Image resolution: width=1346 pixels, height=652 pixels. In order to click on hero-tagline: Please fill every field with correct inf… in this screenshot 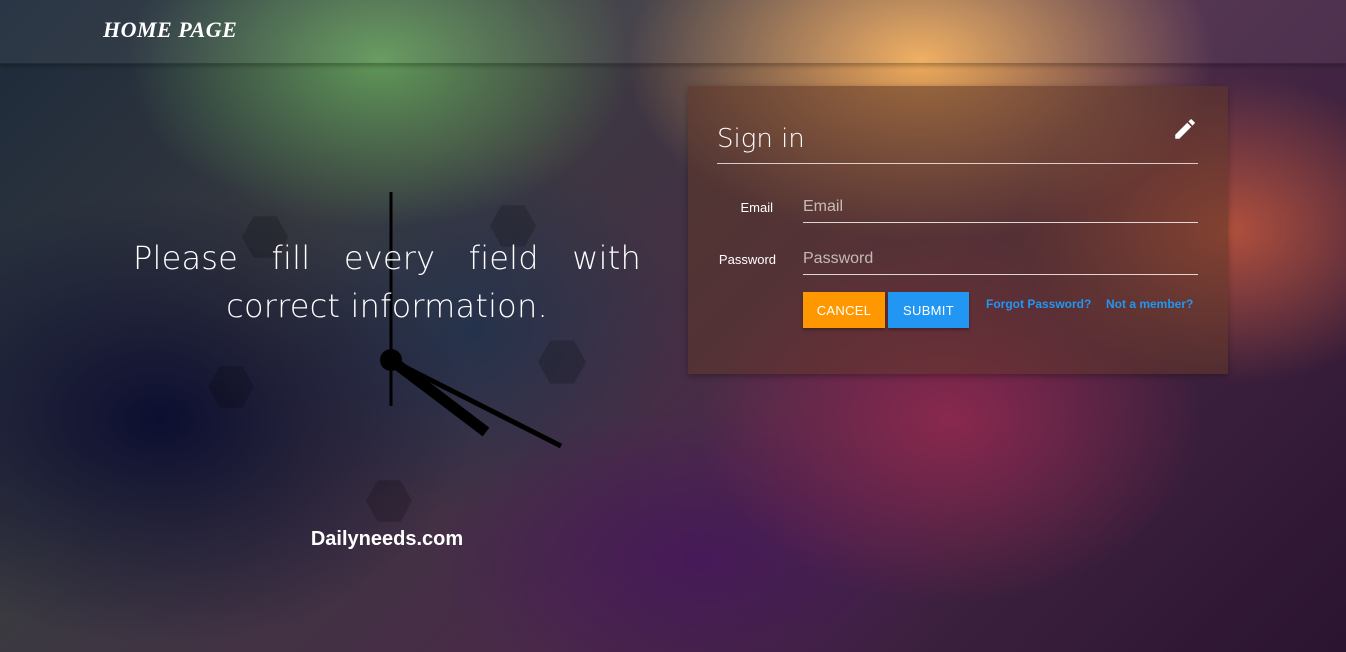, I will do `click(387, 282)`.